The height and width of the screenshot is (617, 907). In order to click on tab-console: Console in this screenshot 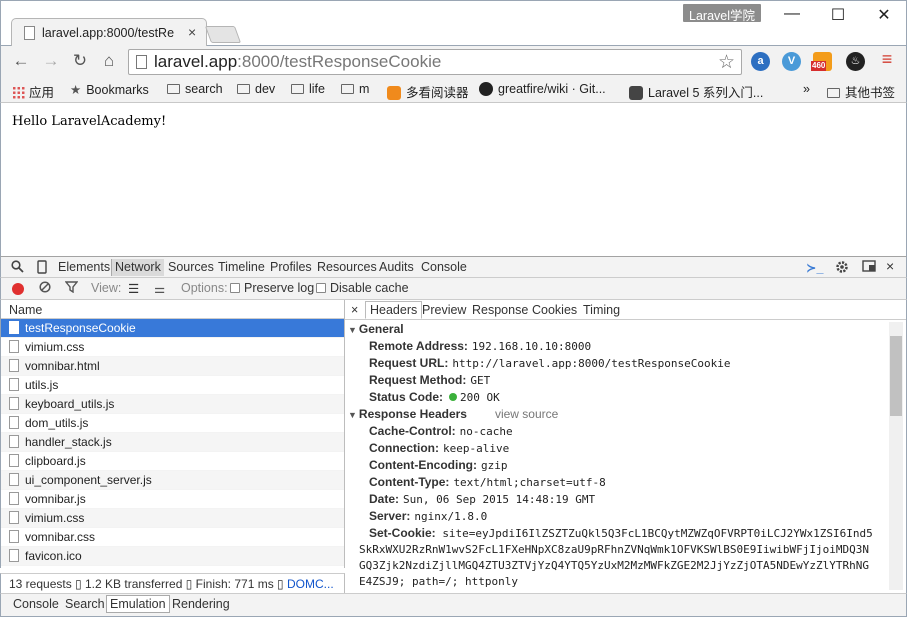, I will do `click(444, 267)`.